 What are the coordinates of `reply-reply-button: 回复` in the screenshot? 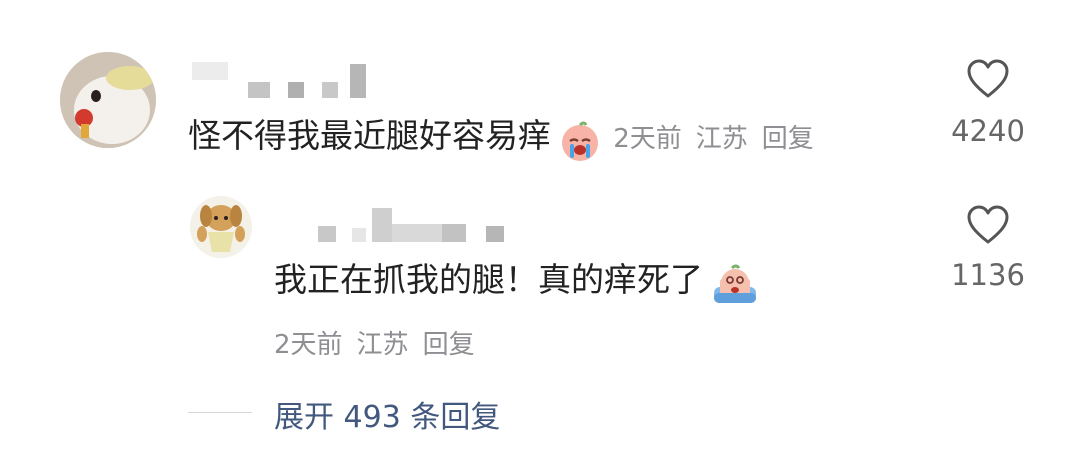 It's located at (449, 345).